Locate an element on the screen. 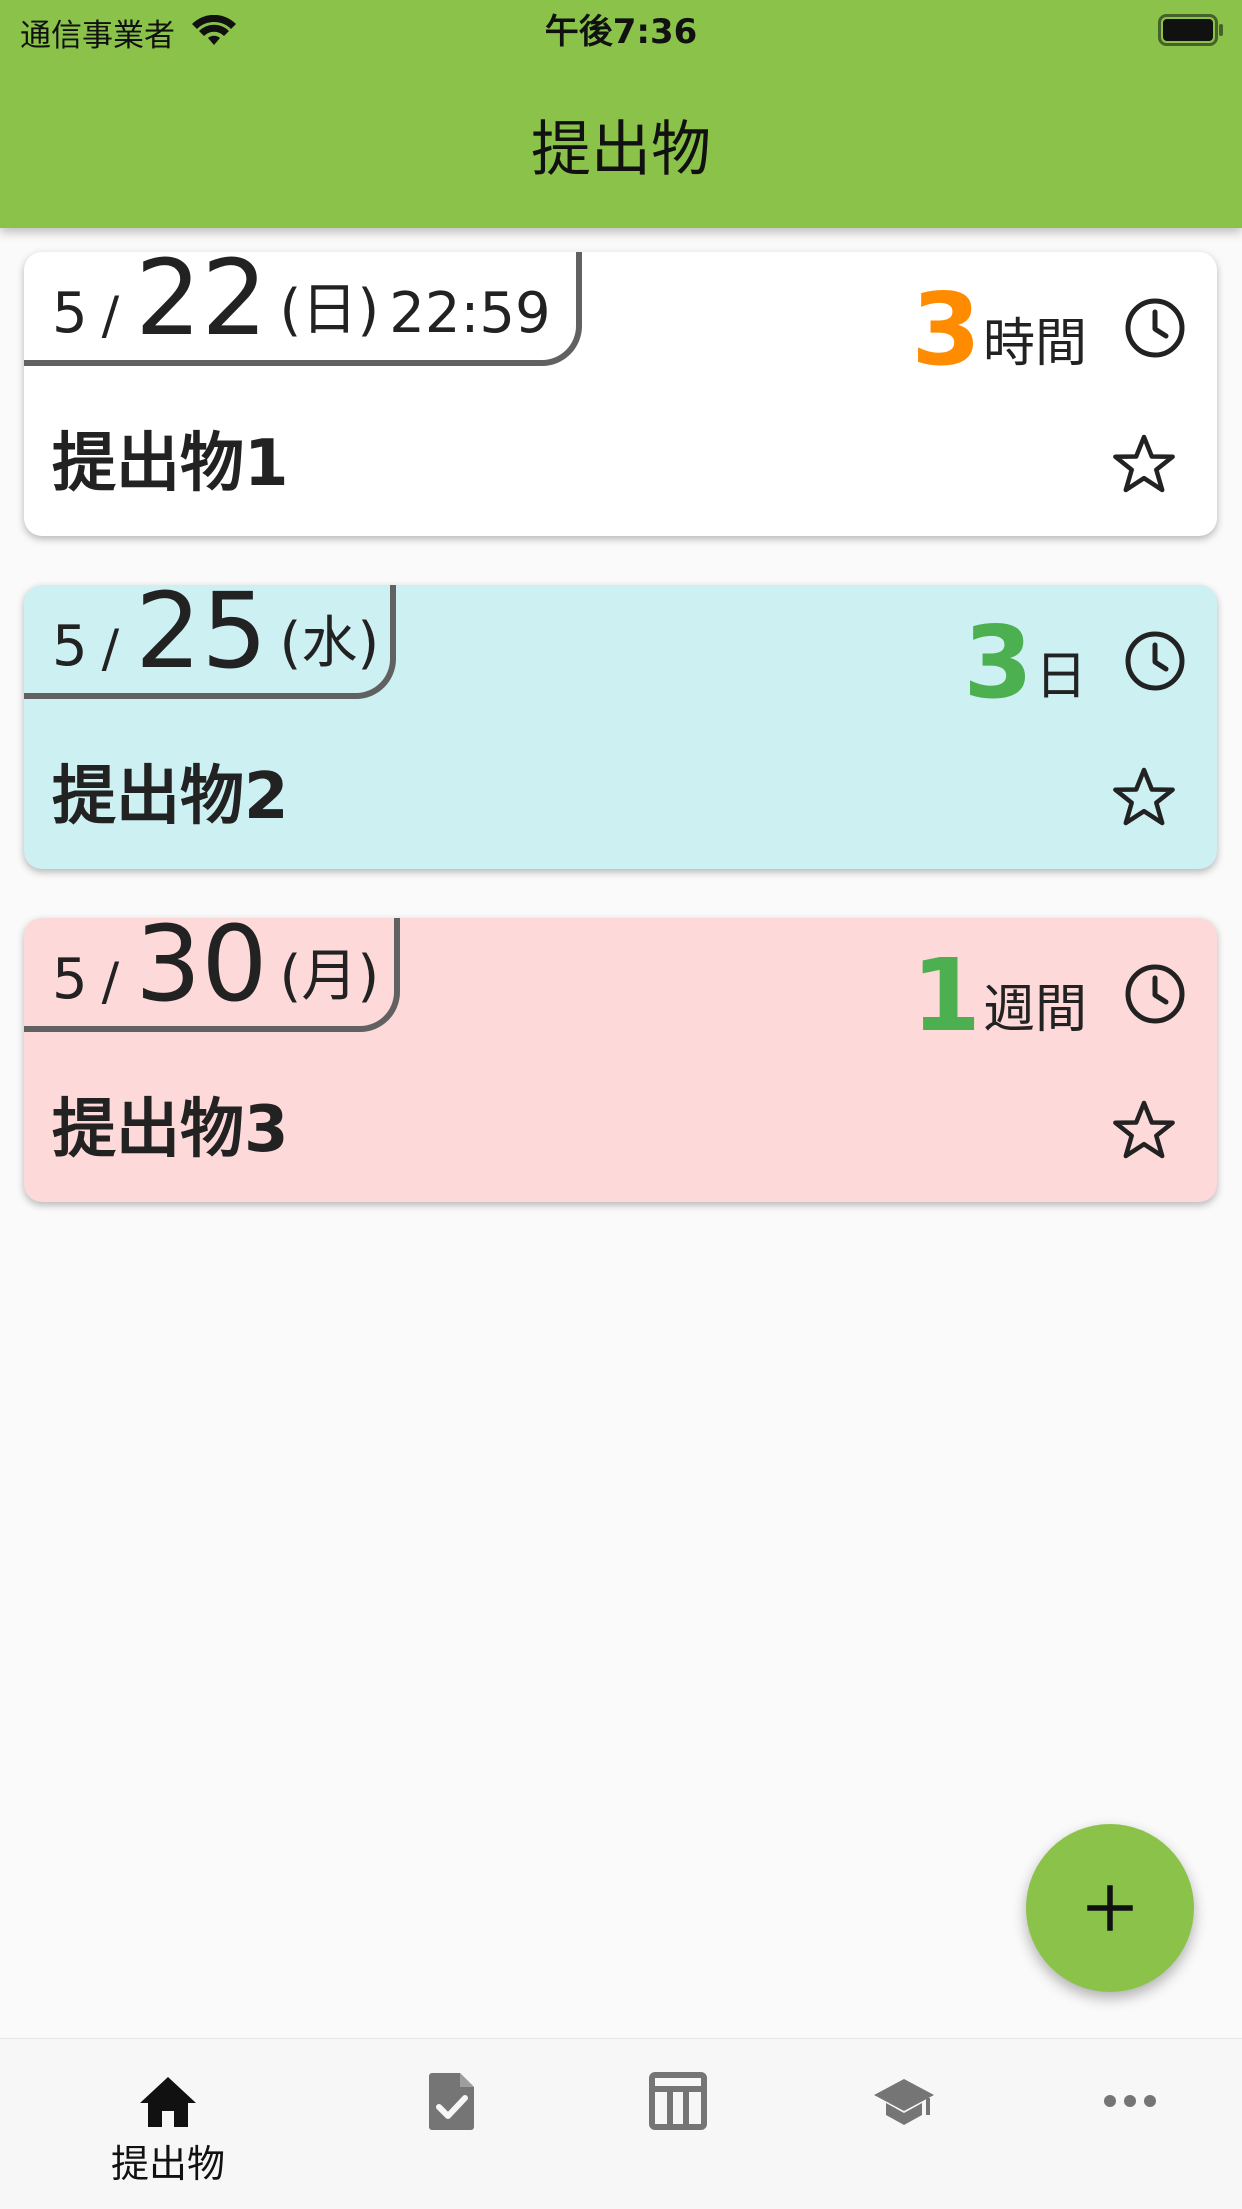 Image resolution: width=1242 pixels, height=2209 pixels. add-assignment-button is located at coordinates (1110, 1908).